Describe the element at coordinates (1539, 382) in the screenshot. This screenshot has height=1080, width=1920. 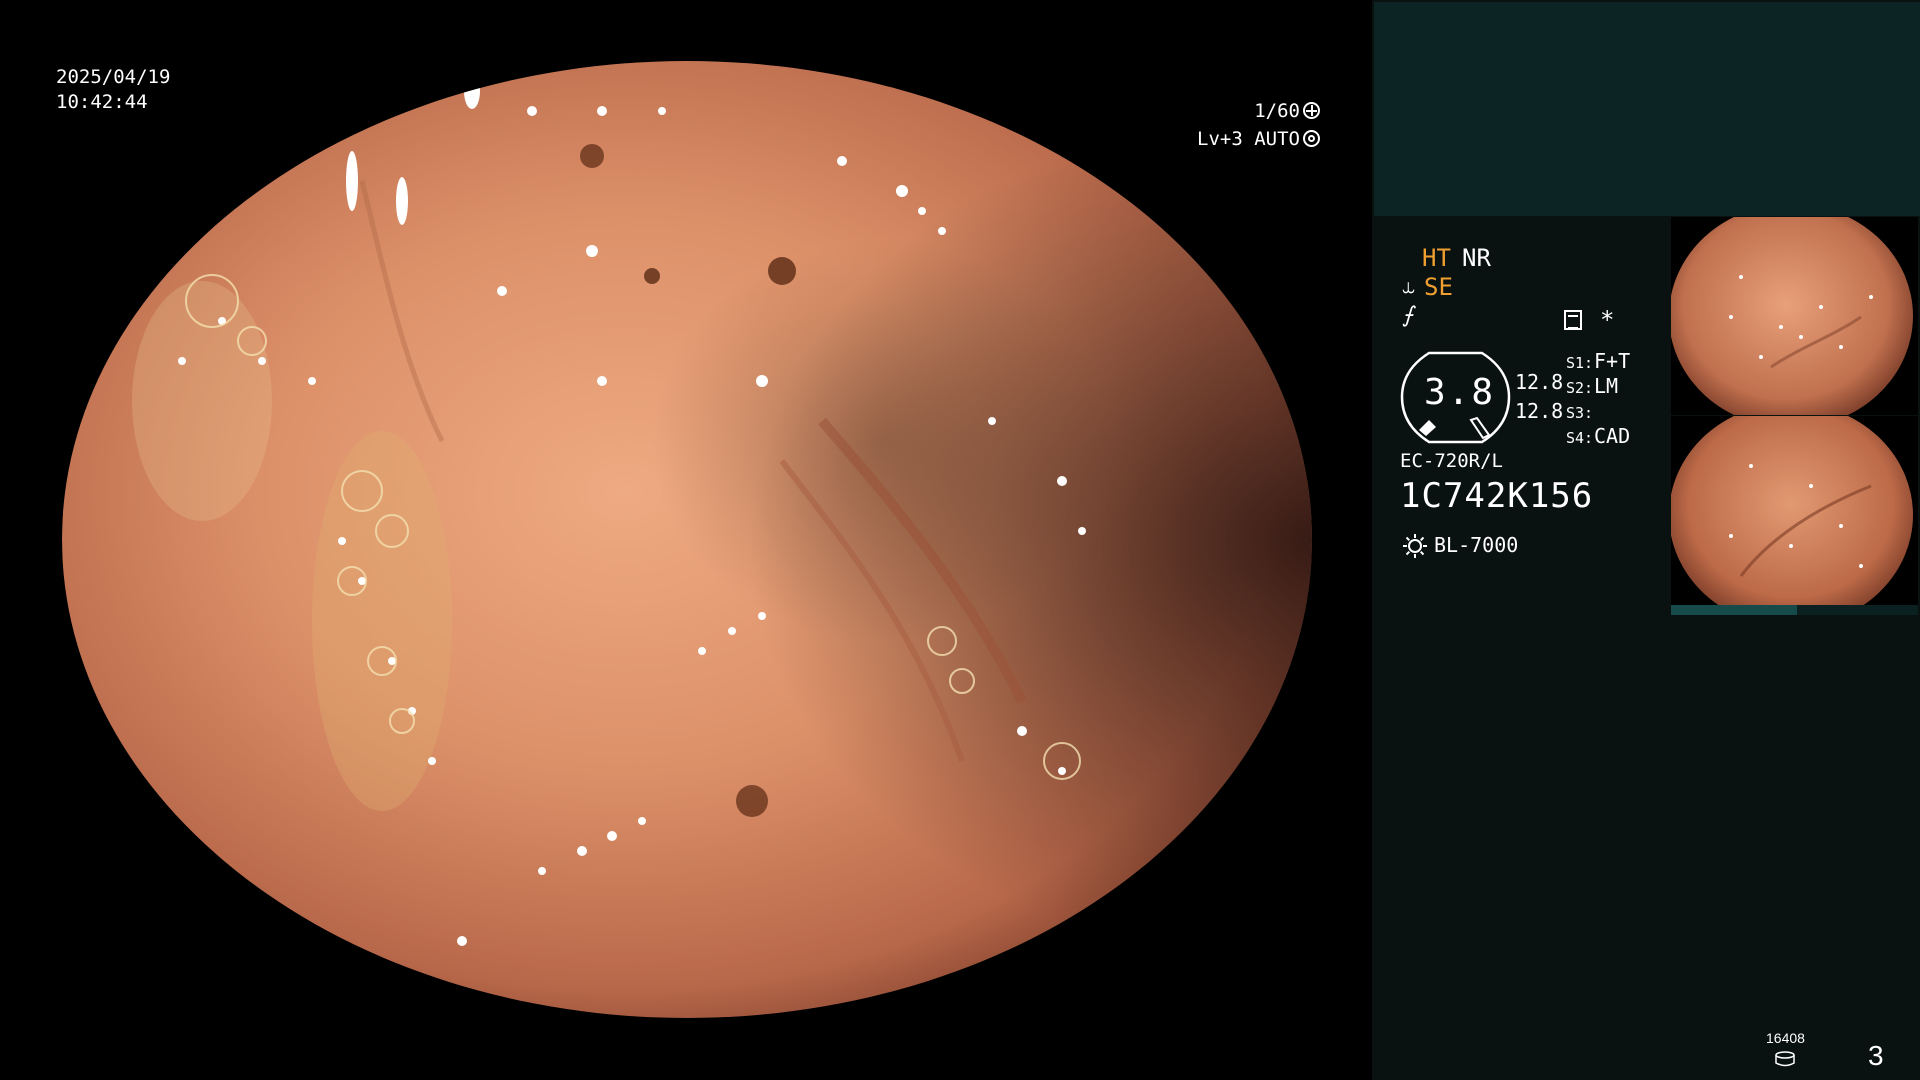
I see `zoom-readout-1: 12.8` at that location.